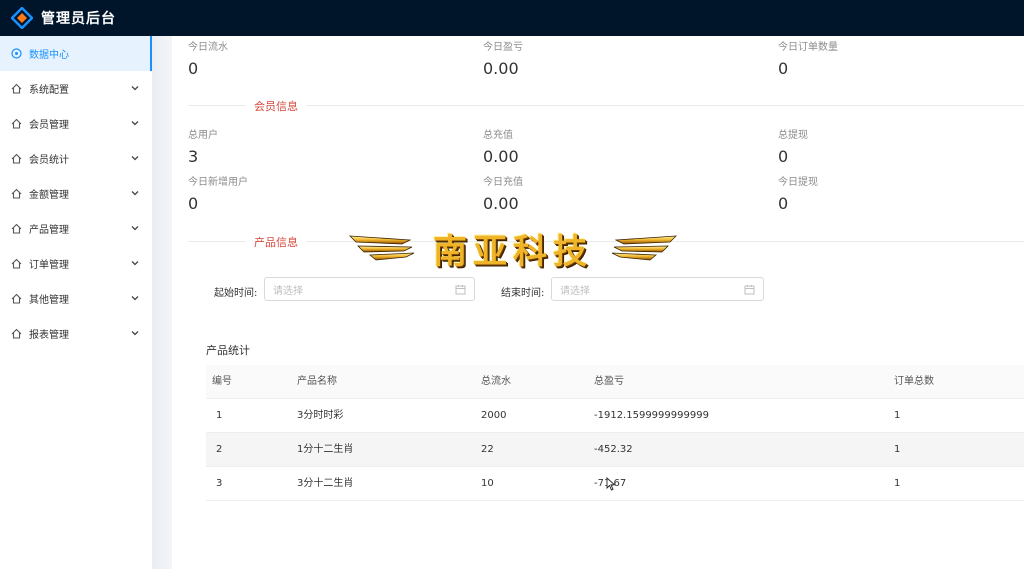 Image resolution: width=1024 pixels, height=569 pixels. What do you see at coordinates (76, 123) in the screenshot?
I see `sidebar-item-member-management: 会员管理` at bounding box center [76, 123].